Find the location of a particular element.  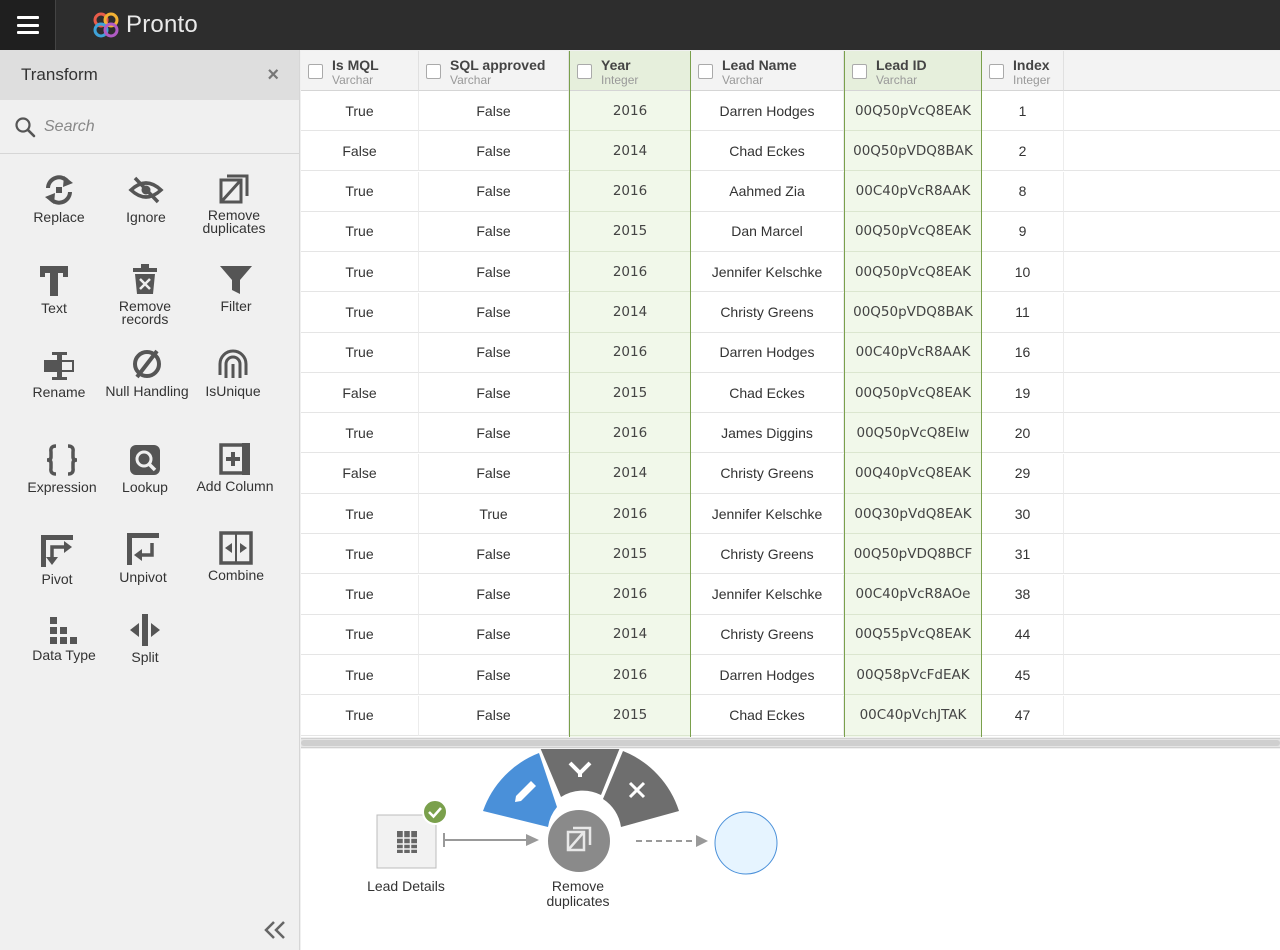

source-node is located at coordinates (412, 834).